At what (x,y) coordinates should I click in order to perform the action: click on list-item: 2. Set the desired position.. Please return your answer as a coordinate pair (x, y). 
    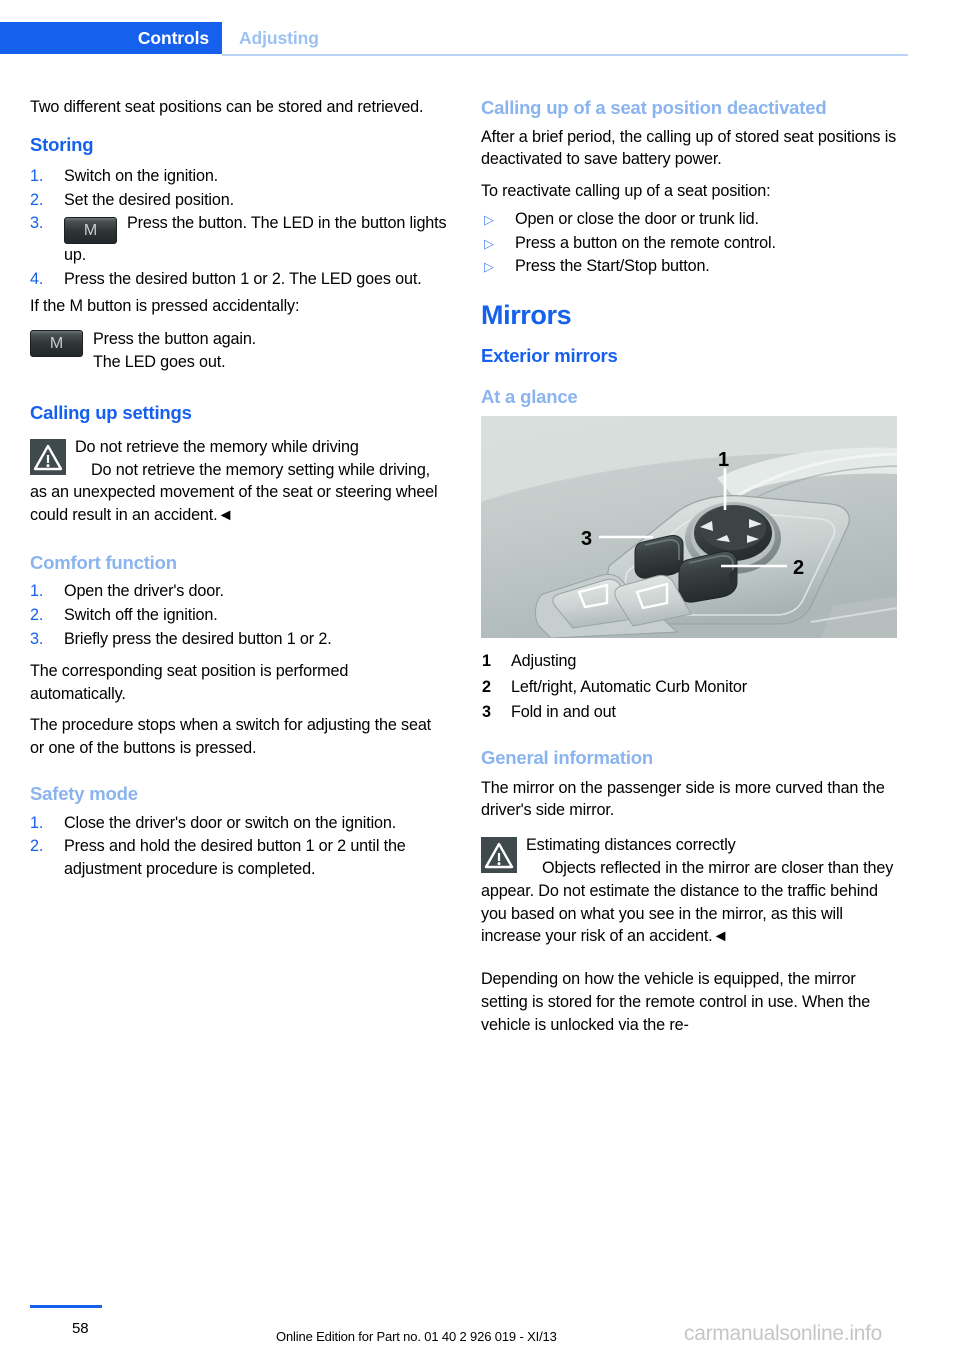
    Looking at the image, I should click on (239, 200).